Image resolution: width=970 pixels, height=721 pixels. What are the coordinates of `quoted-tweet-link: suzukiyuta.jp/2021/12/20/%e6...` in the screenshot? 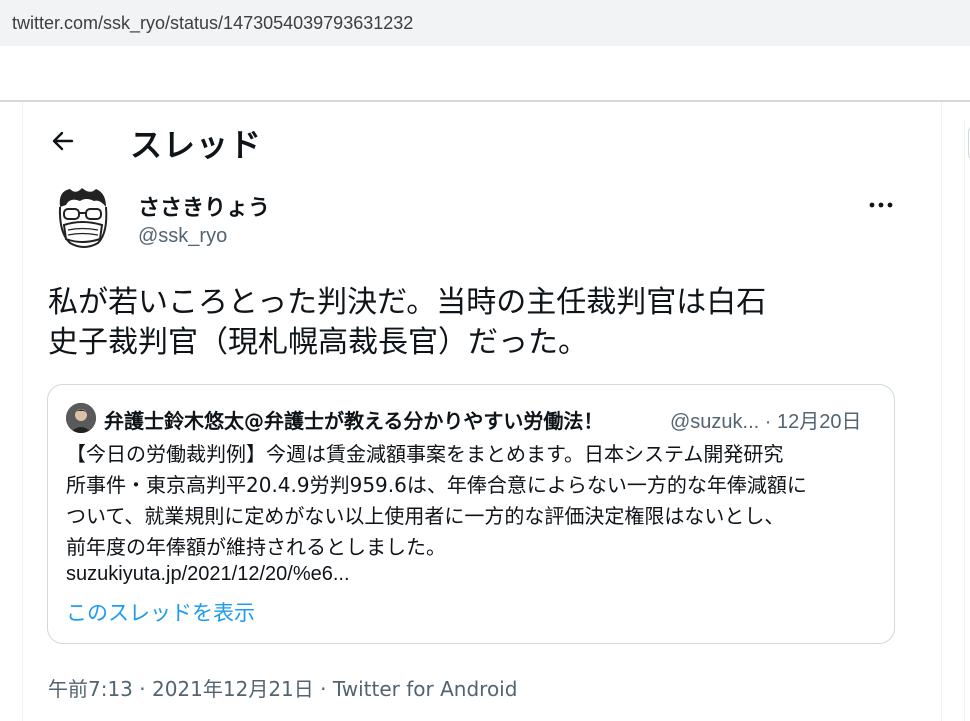 It's located at (208, 574).